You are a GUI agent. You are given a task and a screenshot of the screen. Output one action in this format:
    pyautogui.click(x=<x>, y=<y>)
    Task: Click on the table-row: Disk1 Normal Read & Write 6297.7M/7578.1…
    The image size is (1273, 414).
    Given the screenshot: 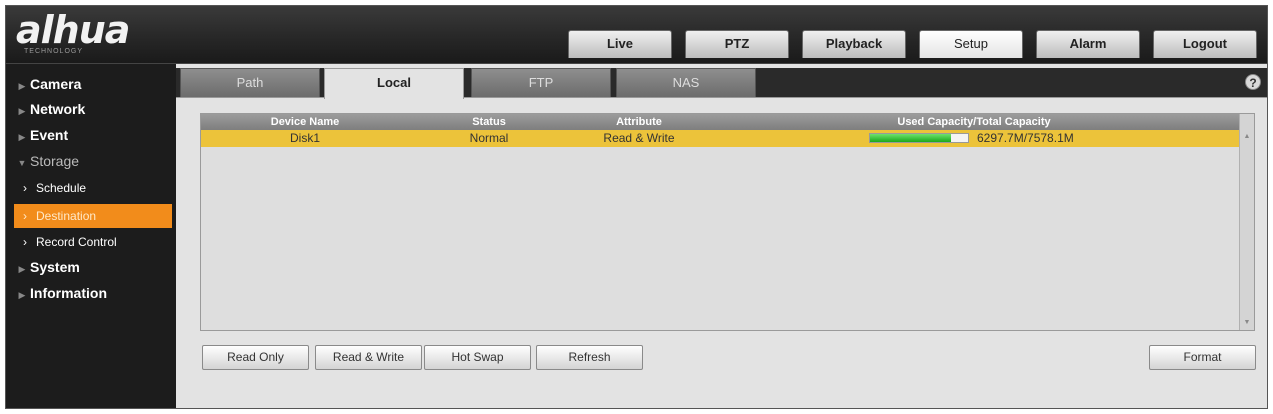 What is the action you would take?
    pyautogui.click(x=720, y=138)
    